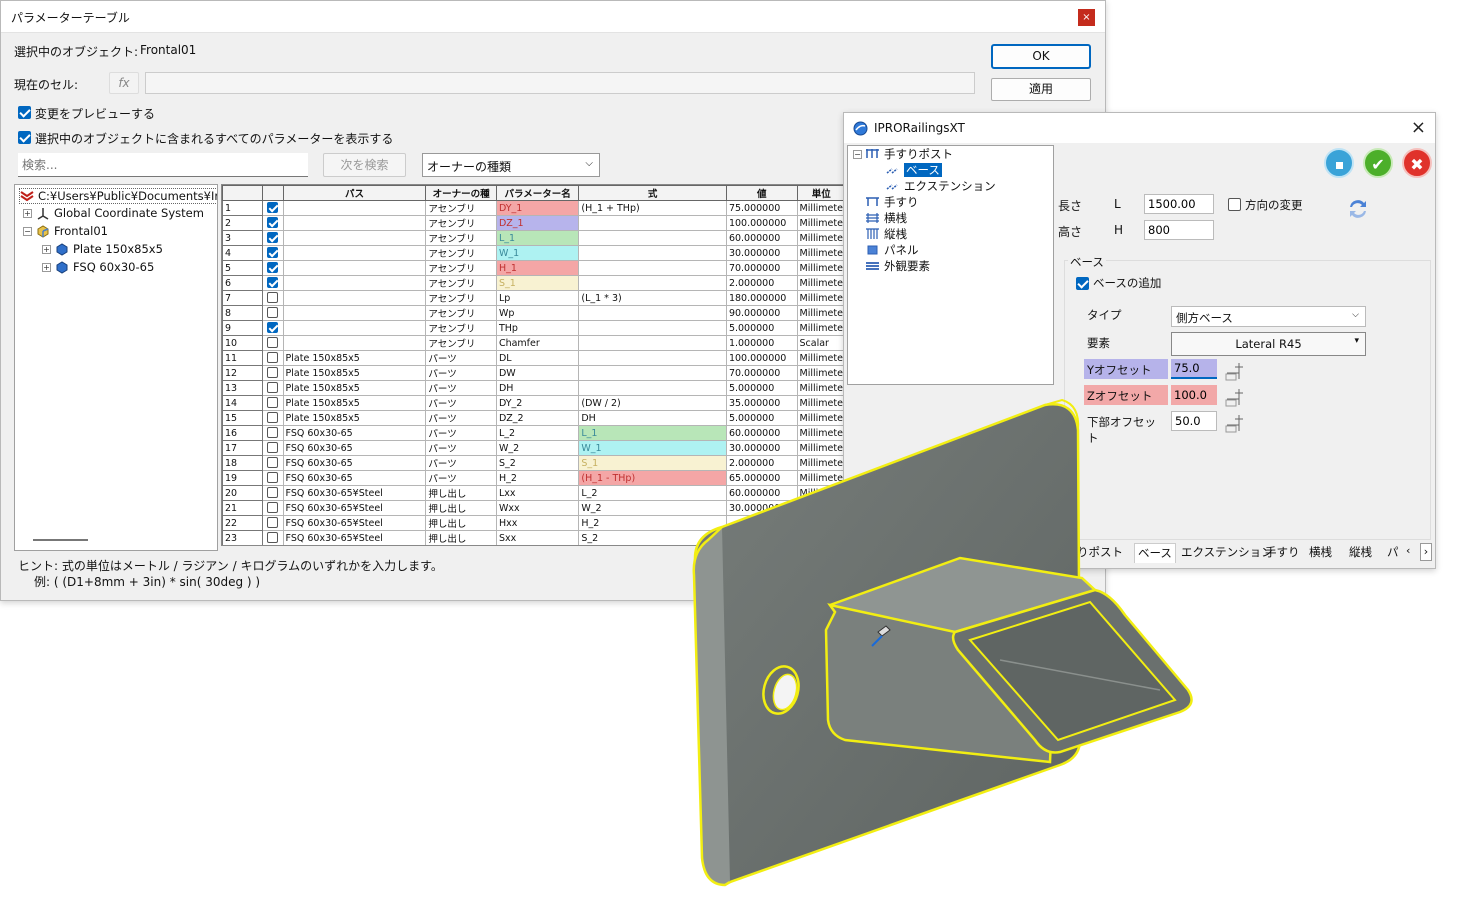 The width and height of the screenshot is (1458, 908). What do you see at coordinates (537, 403) in the screenshot?
I see `param-name-cell: DY_2` at bounding box center [537, 403].